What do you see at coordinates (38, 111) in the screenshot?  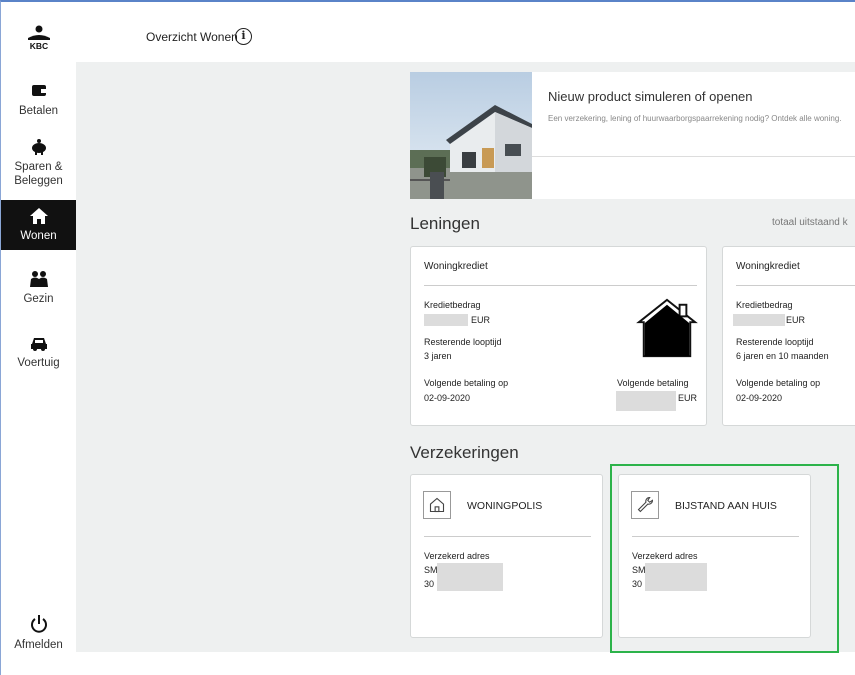 I see `sidebar-item-label: Betalen` at bounding box center [38, 111].